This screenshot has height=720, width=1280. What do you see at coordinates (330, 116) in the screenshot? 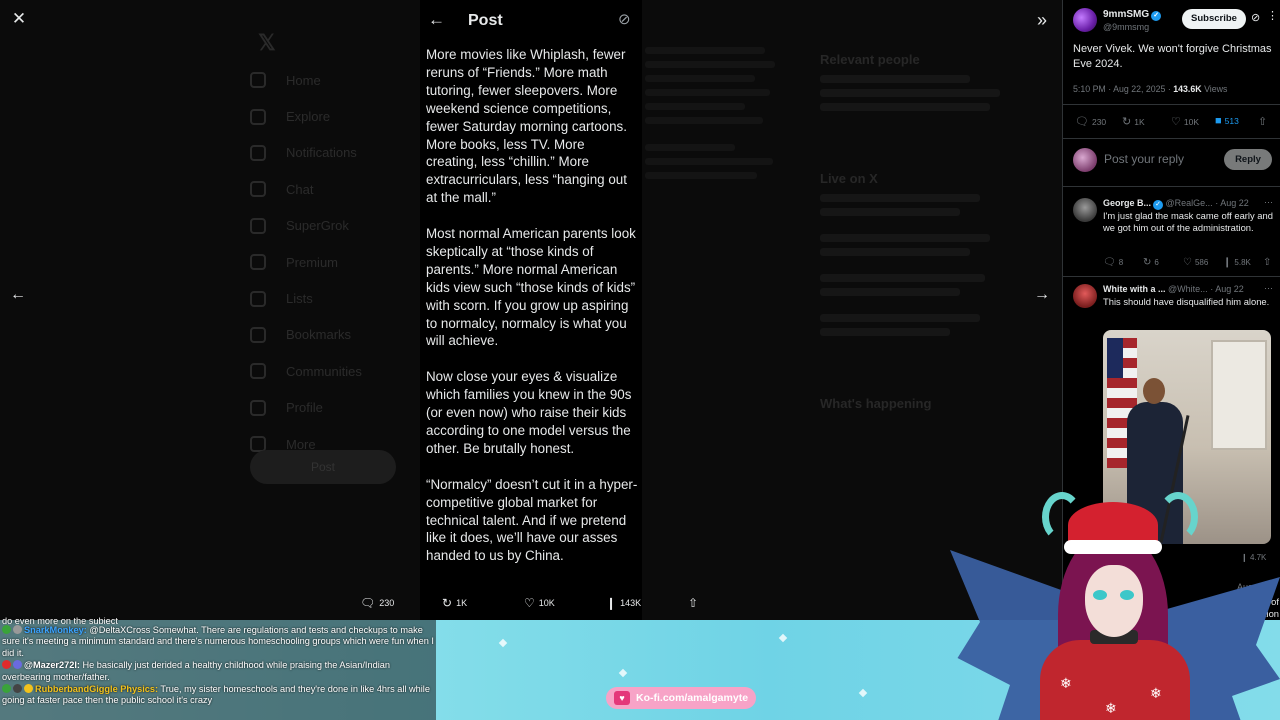
I see `bg-nav-explore: Explore` at bounding box center [330, 116].